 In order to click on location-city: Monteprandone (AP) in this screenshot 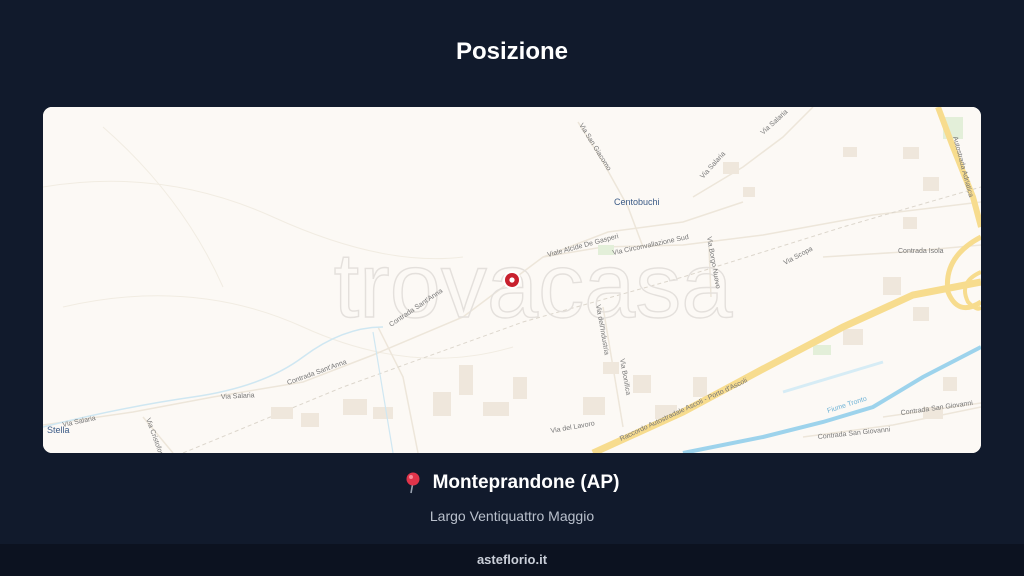, I will do `click(526, 482)`.